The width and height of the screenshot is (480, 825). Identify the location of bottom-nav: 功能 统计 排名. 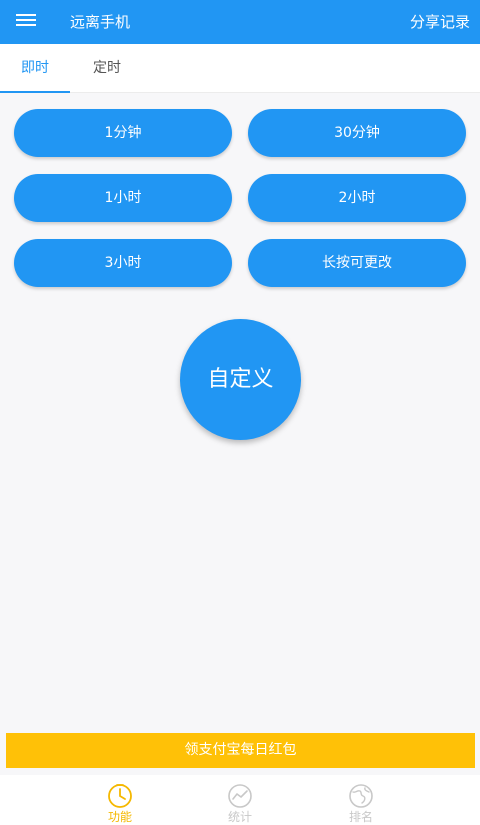
(240, 800).